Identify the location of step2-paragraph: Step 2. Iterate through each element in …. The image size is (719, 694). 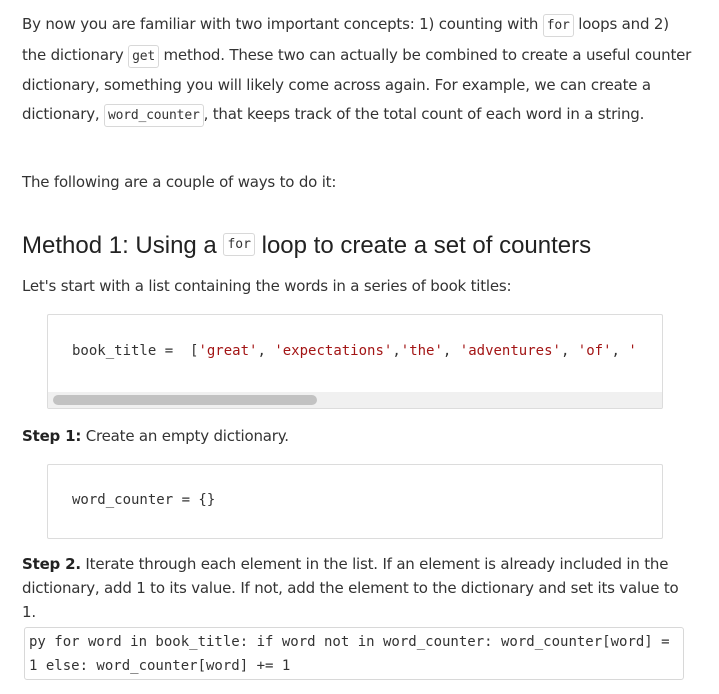
(358, 588).